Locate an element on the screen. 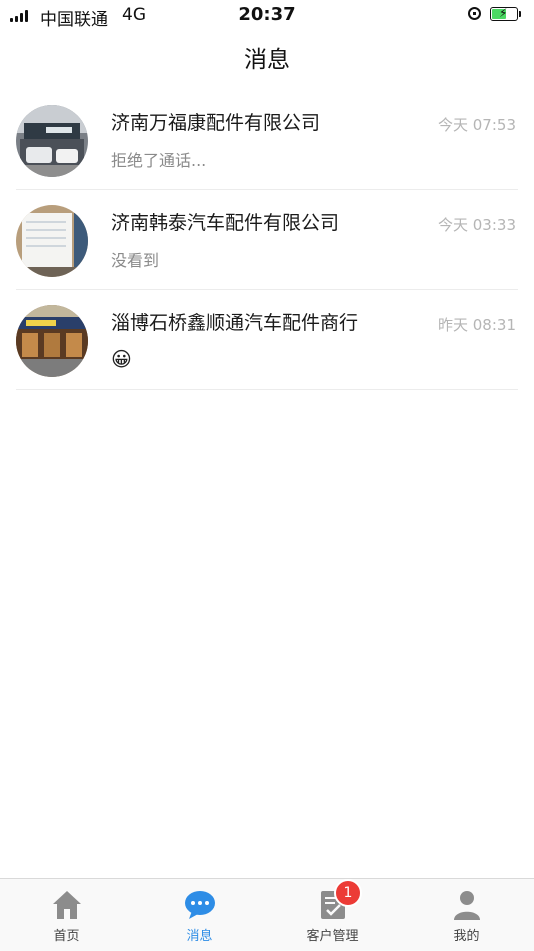  status-bar: 中国联通 4G 20:37 ⚡ is located at coordinates (267, 15).